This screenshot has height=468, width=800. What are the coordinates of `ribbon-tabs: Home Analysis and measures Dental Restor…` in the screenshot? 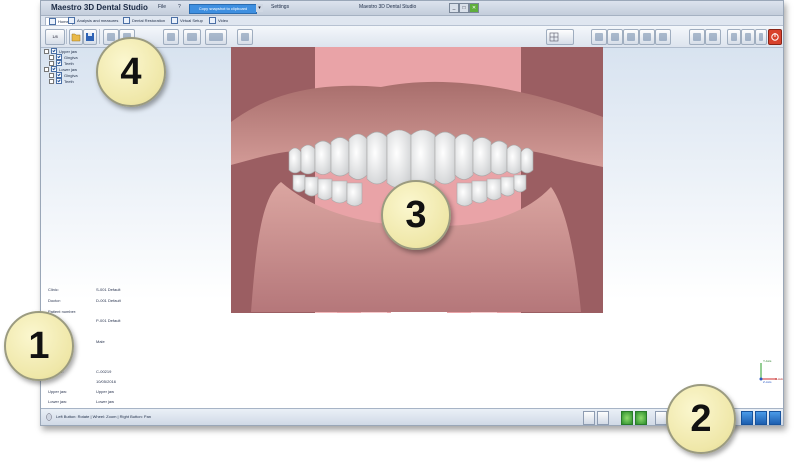 It's located at (412, 21).